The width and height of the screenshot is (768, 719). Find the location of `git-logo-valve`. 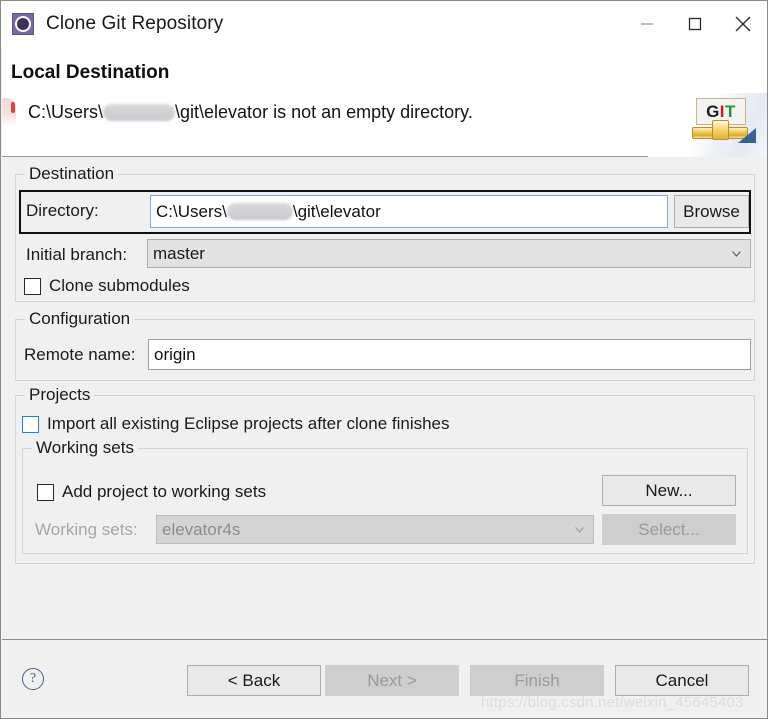

git-logo-valve is located at coordinates (720, 130).